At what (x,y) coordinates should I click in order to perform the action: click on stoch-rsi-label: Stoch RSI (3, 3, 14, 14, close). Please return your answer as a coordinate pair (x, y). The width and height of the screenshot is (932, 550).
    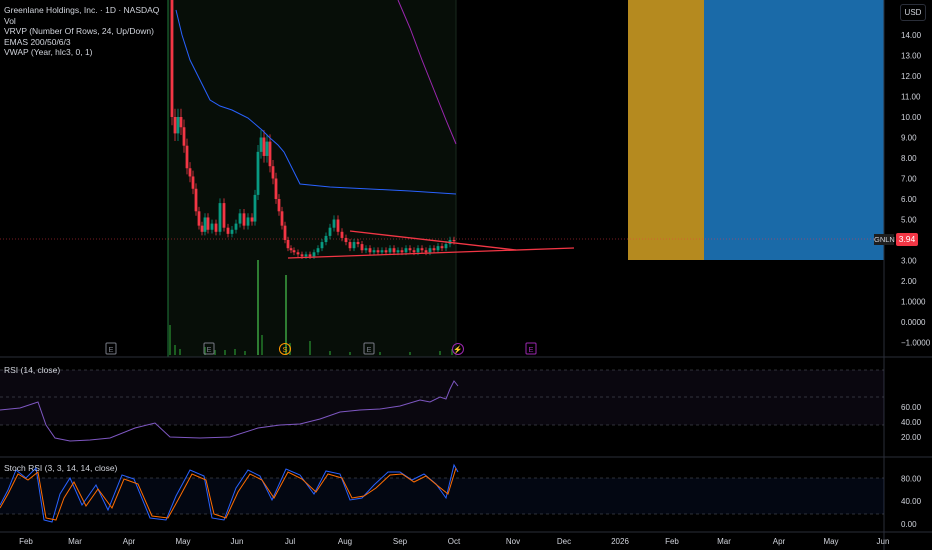
    Looking at the image, I should click on (60, 468).